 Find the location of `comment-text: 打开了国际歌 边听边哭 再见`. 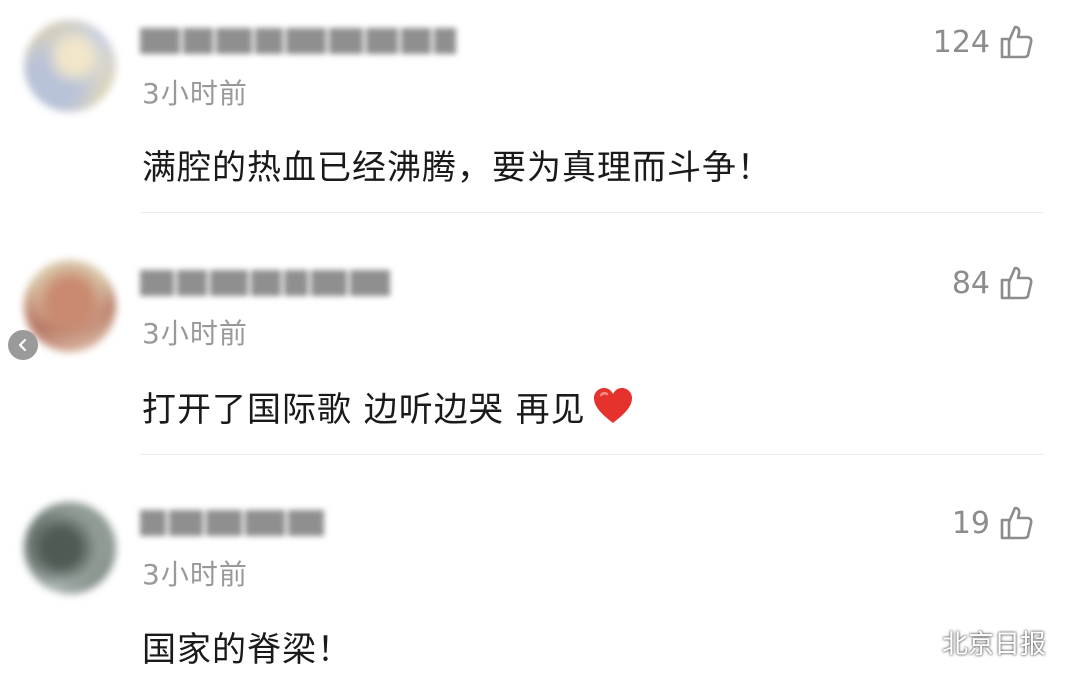

comment-text: 打开了国际歌 边听边哭 再见 is located at coordinates (388, 406).